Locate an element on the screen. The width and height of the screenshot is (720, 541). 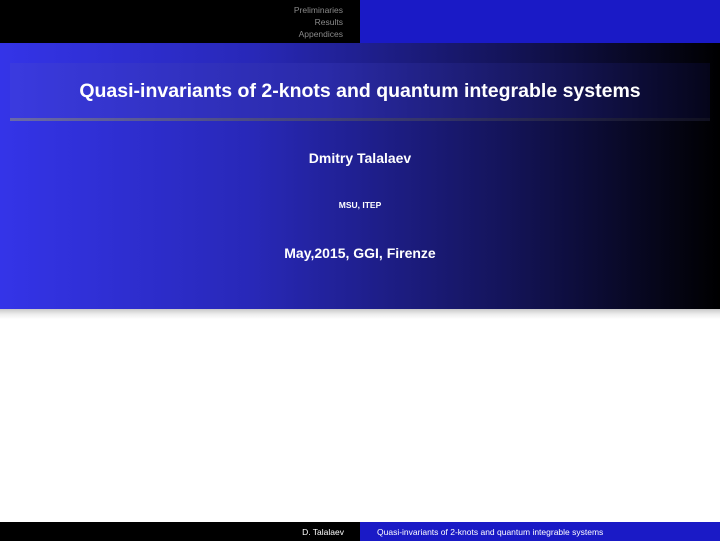
footer-author: D. Talalaev is located at coordinates (180, 531).